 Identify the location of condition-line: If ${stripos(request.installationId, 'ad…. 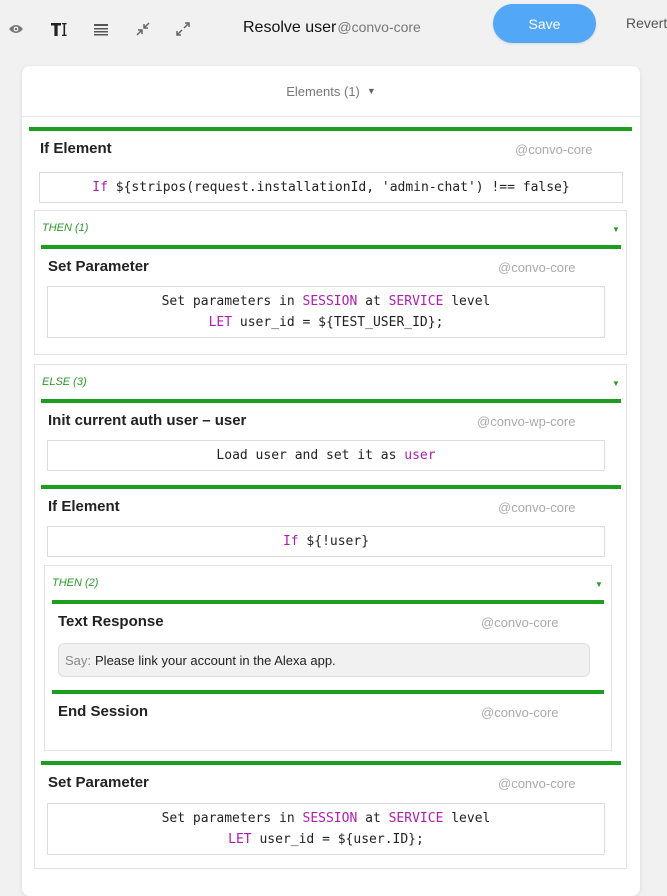
(330, 187).